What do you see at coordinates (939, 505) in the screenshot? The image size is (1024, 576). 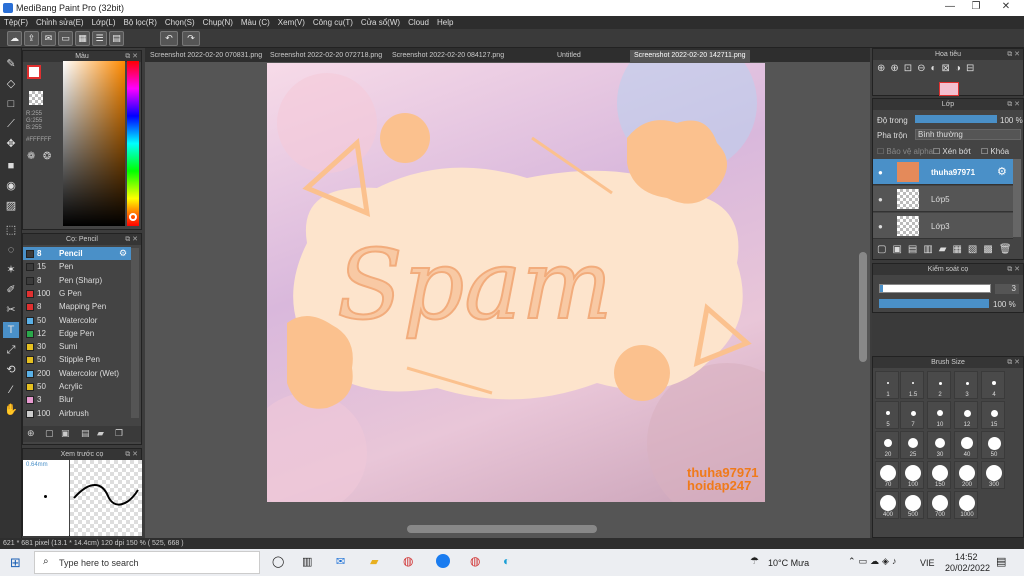 I see `brush-size-cell: 700` at bounding box center [939, 505].